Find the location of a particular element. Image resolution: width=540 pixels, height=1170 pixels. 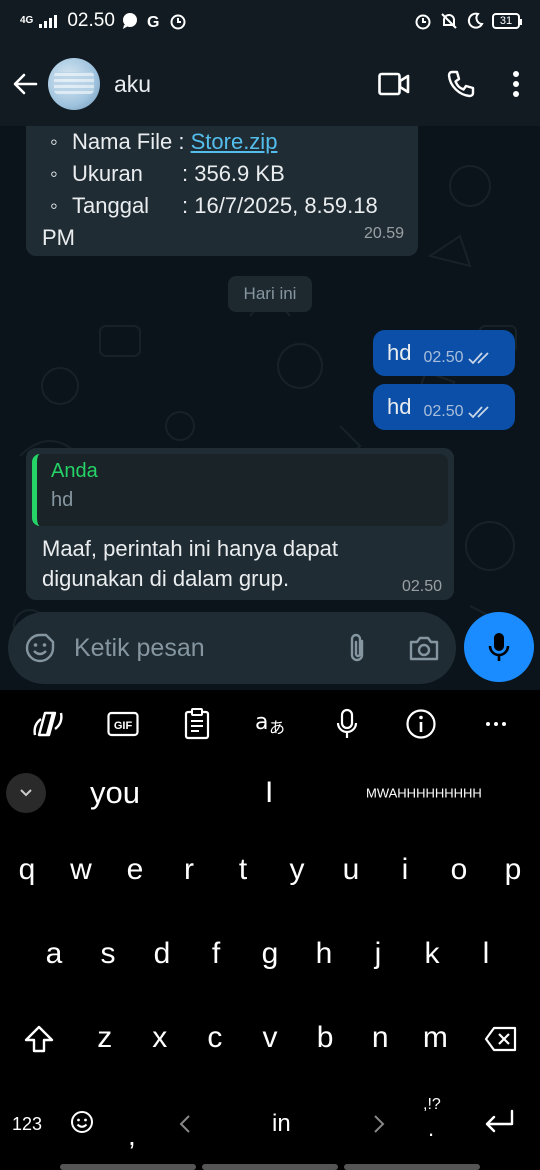

keyboard-toolbar: GIF aあ is located at coordinates (270, 724).